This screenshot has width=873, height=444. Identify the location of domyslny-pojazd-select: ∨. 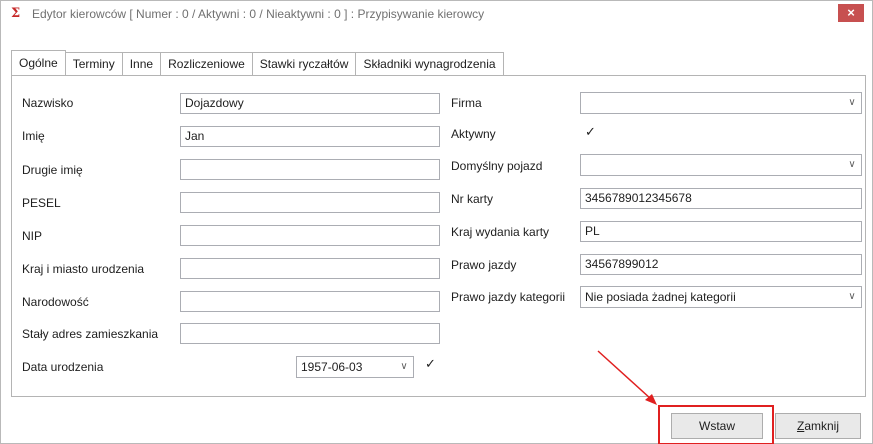
(721, 165).